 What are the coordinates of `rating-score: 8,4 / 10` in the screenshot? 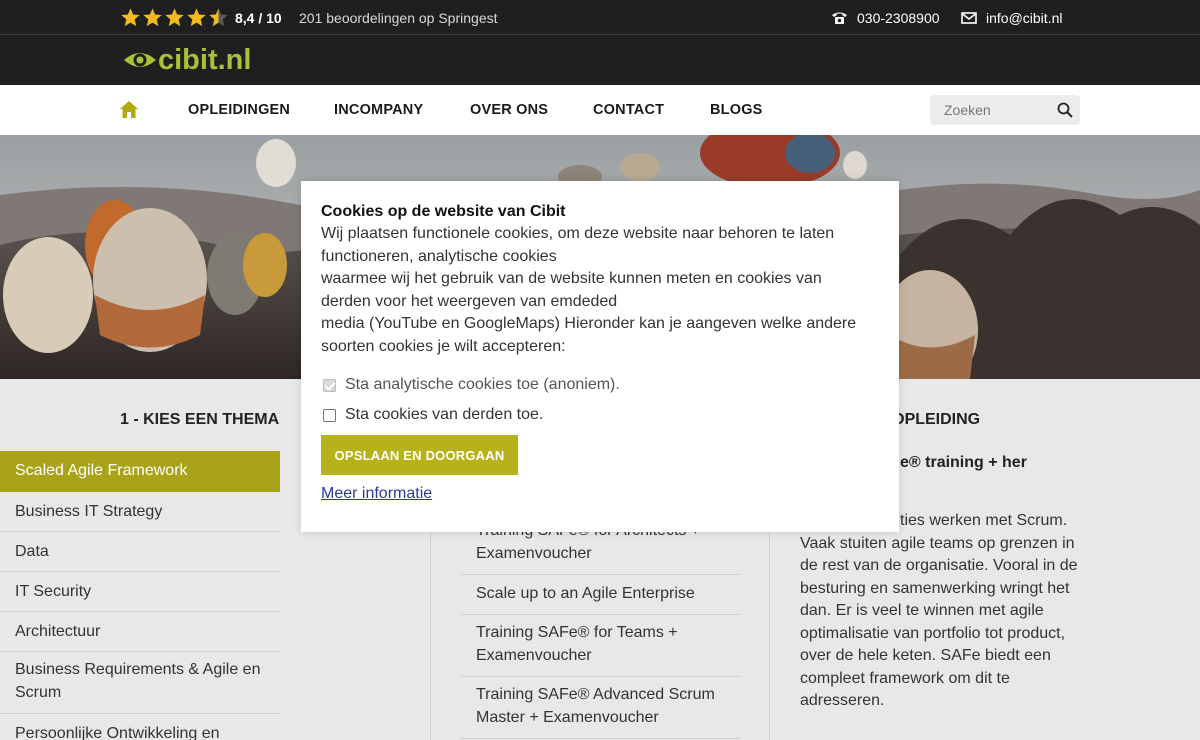 It's located at (258, 18).